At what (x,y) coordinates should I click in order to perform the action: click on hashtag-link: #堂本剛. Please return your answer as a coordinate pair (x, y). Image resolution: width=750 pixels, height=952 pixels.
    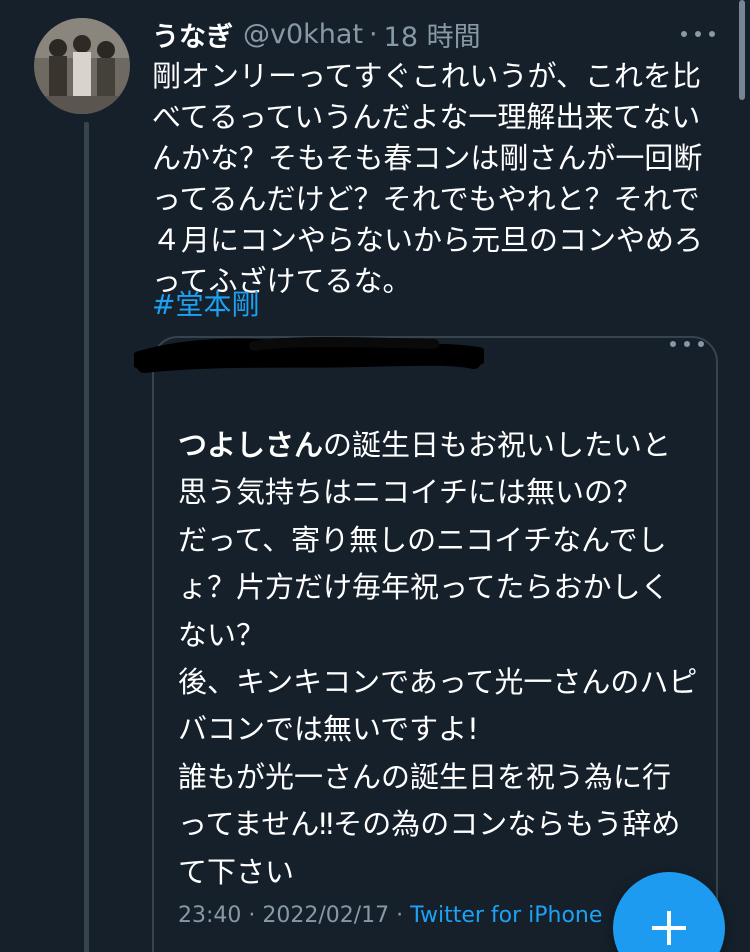
    Looking at the image, I should click on (205, 303).